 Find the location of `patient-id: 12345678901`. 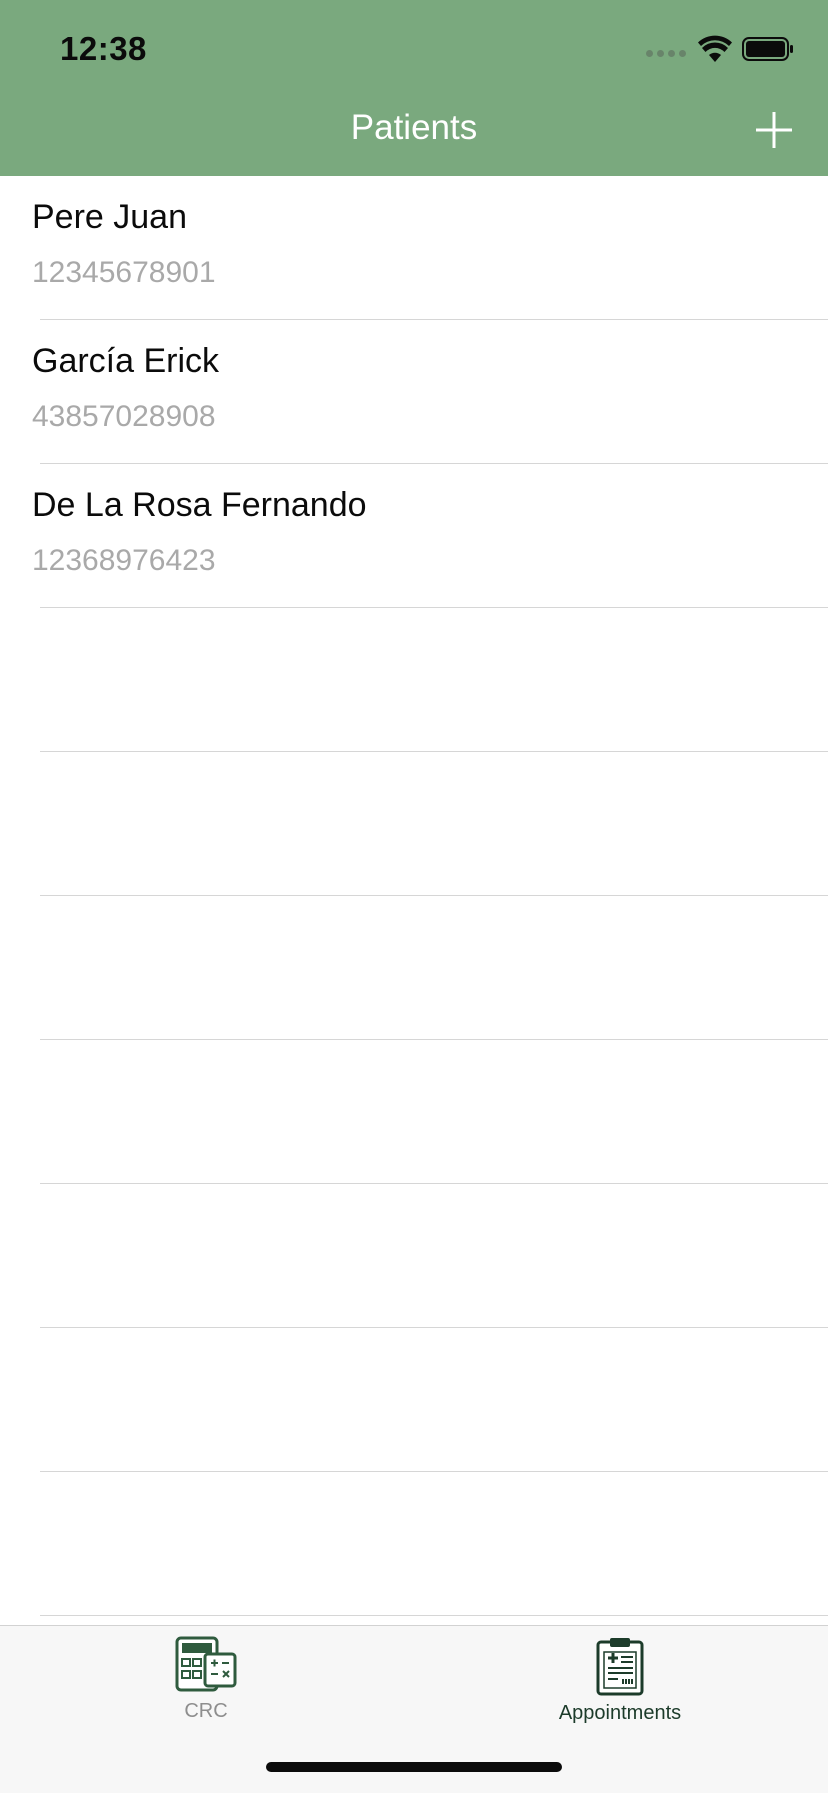

patient-id: 12345678901 is located at coordinates (124, 272).